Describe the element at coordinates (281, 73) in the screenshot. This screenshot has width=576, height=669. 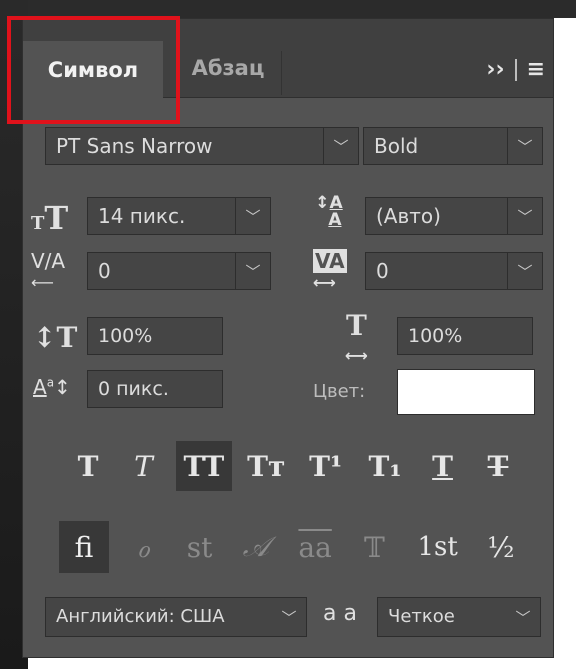
I see `tab-divider` at that location.